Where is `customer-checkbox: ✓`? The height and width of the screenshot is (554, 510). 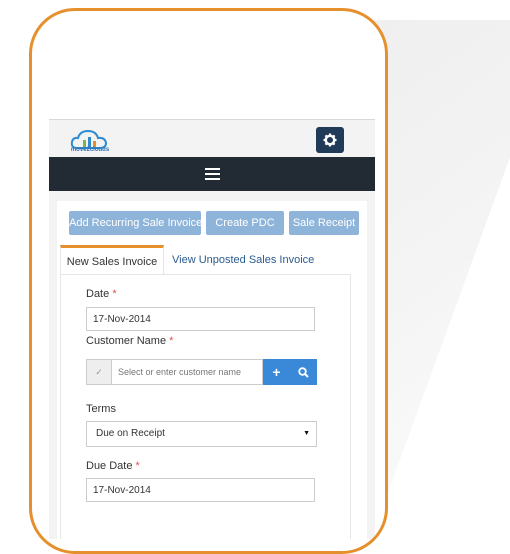 customer-checkbox: ✓ is located at coordinates (99, 372).